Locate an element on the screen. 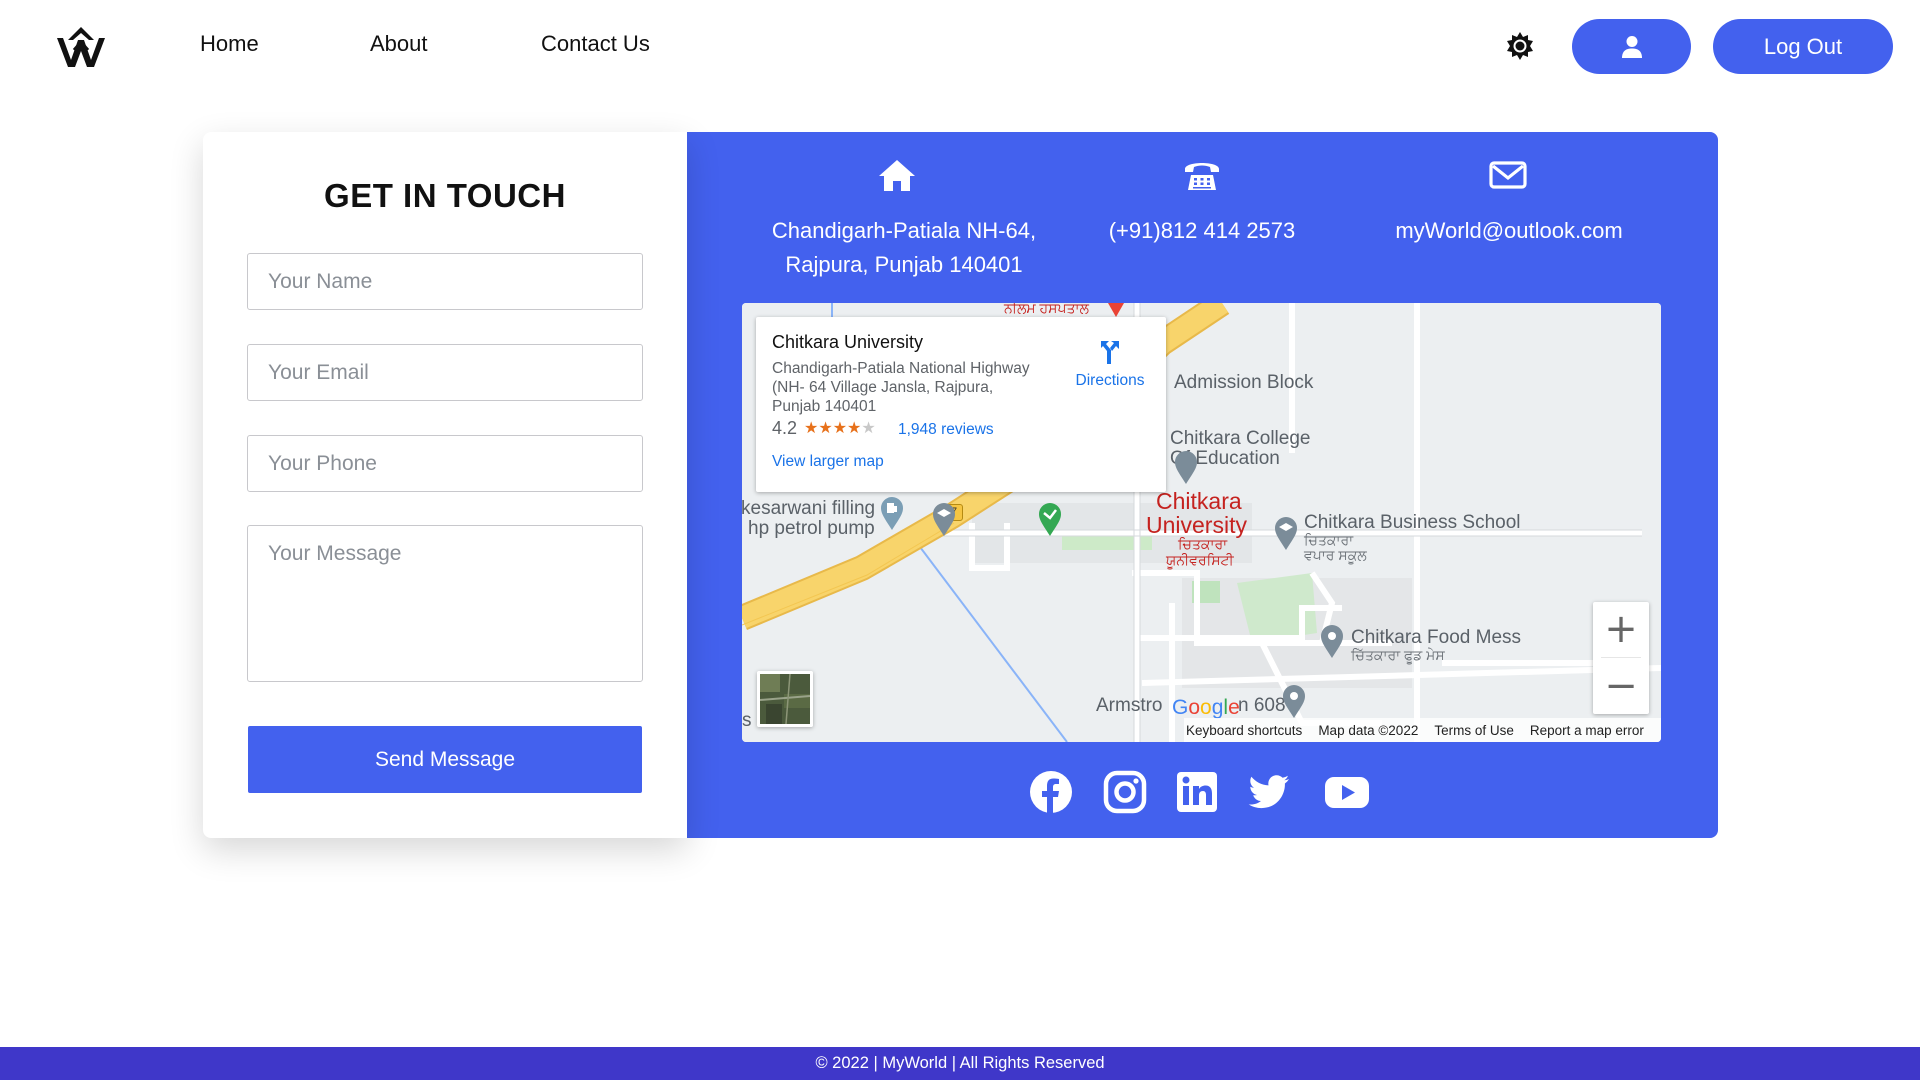 This screenshot has height=1080, width=1920. map-label-business-punjabi1: ਚਿਤਕਾਰਾ is located at coordinates (1329, 540).